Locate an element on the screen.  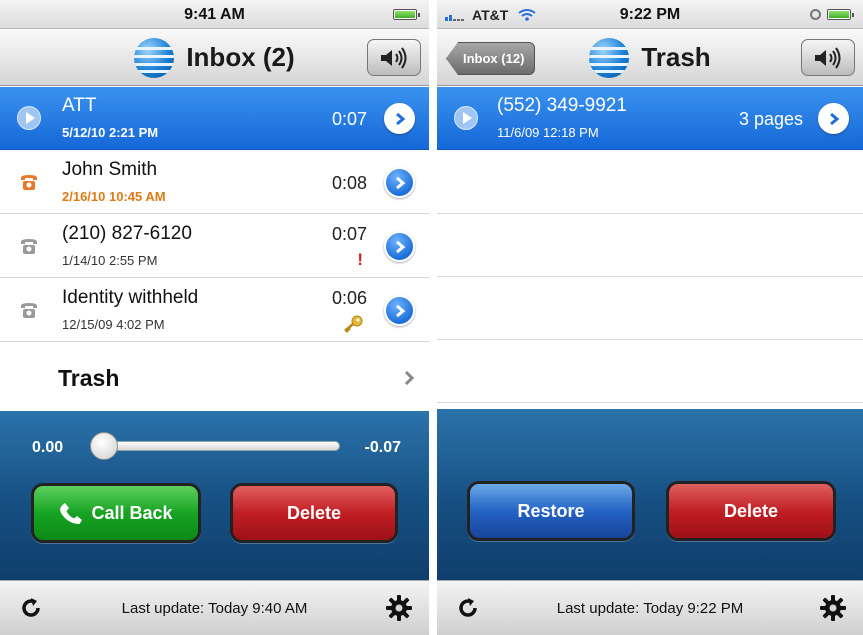
message-duration: 0:08 is located at coordinates (349, 183).